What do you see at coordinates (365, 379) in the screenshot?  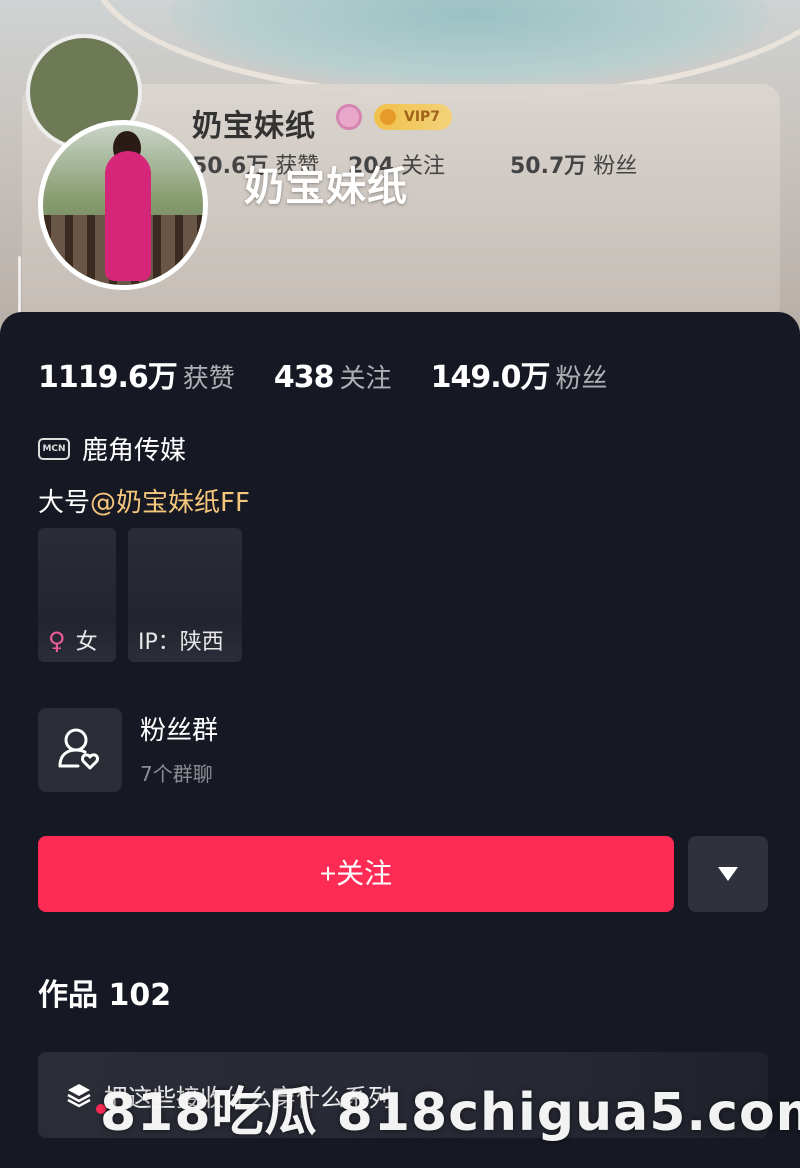 I see `stat-following-label: 关注` at bounding box center [365, 379].